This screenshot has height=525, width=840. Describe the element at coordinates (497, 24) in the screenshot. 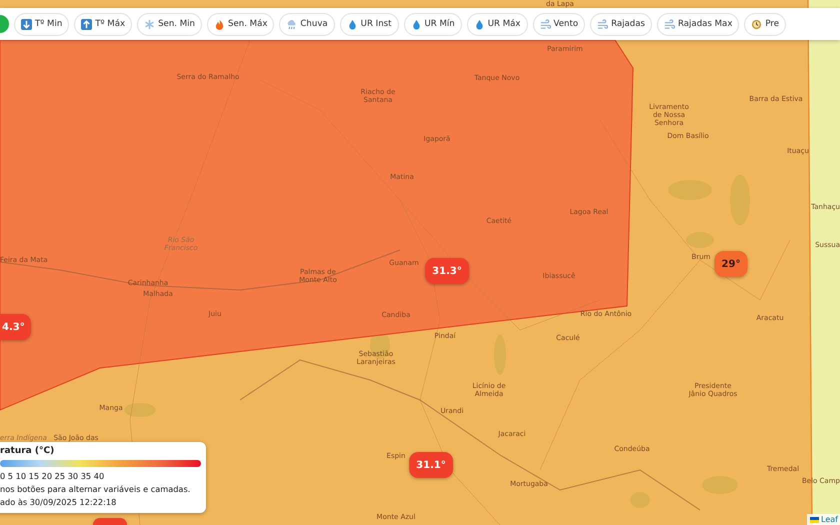

I see `layer-button: UR Máx` at that location.